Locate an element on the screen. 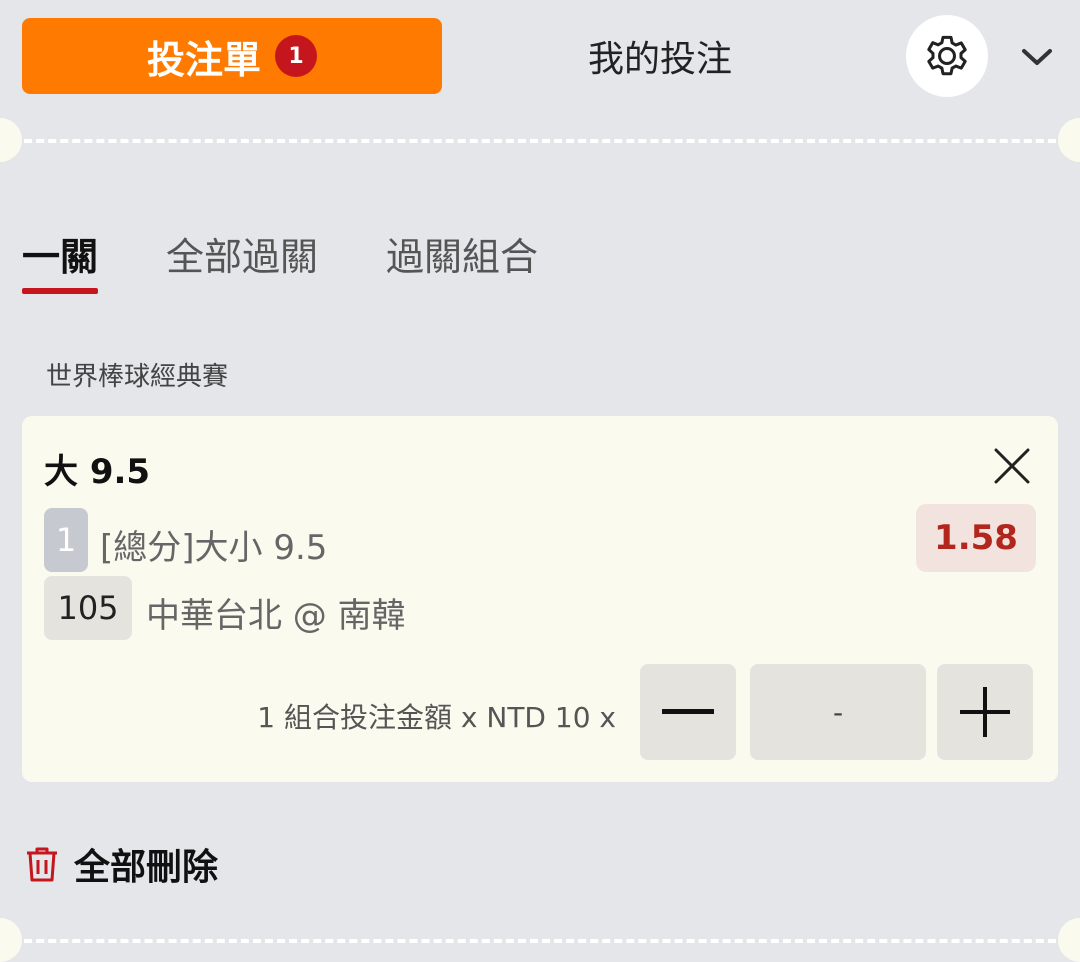 Image resolution: width=1080 pixels, height=962 pixels. betslip-label: 投注單 is located at coordinates (203, 59).